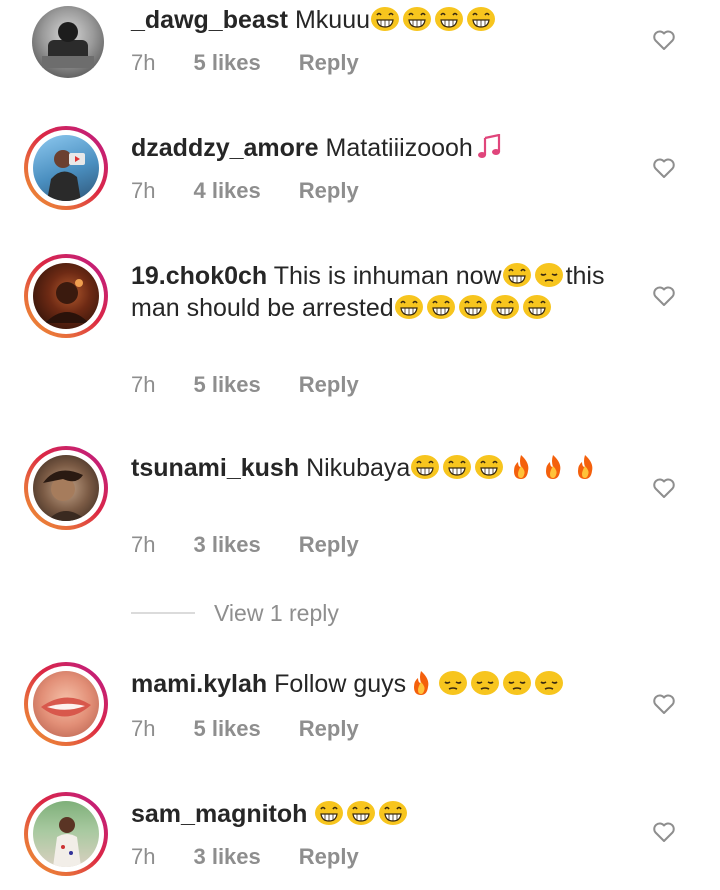 The height and width of the screenshot is (890, 720). I want to click on username: sam_magnitoh, so click(219, 814).